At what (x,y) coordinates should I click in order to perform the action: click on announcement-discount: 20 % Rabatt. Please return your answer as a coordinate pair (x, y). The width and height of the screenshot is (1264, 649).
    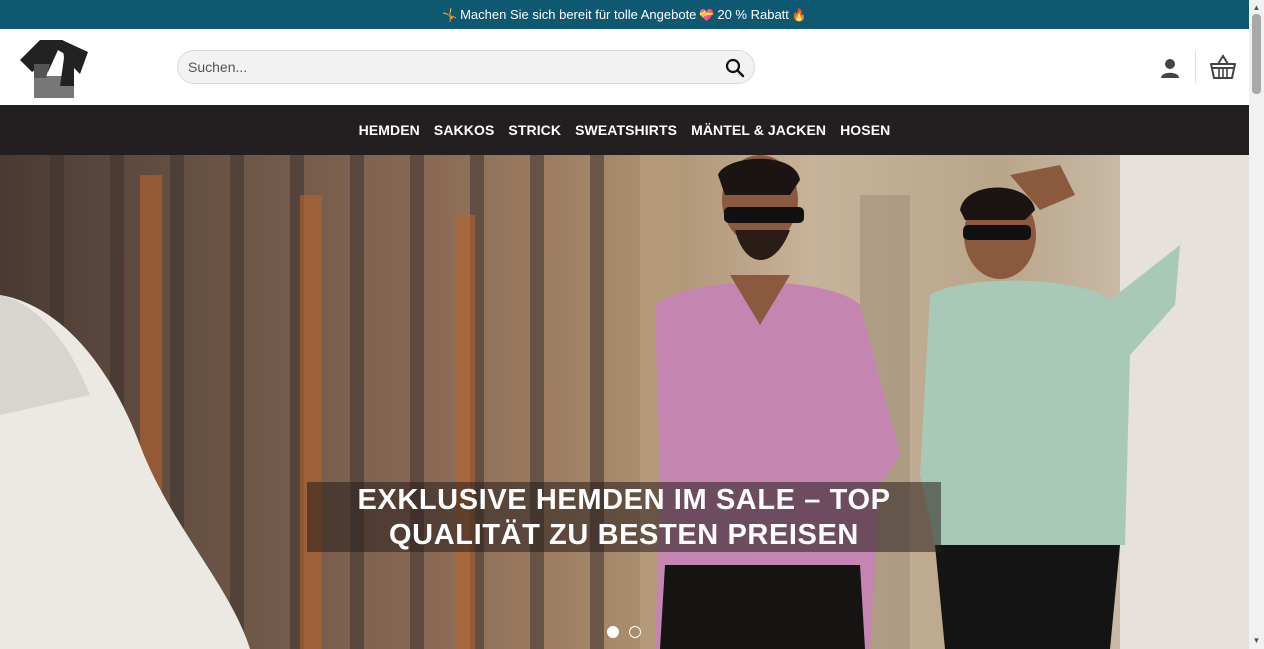
    Looking at the image, I should click on (753, 14).